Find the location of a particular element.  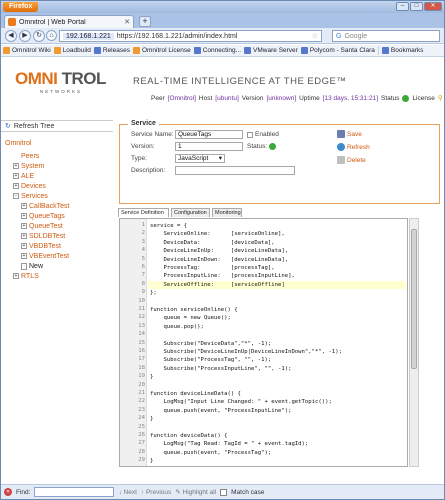

tree-node-system: + System is located at coordinates (59, 166).